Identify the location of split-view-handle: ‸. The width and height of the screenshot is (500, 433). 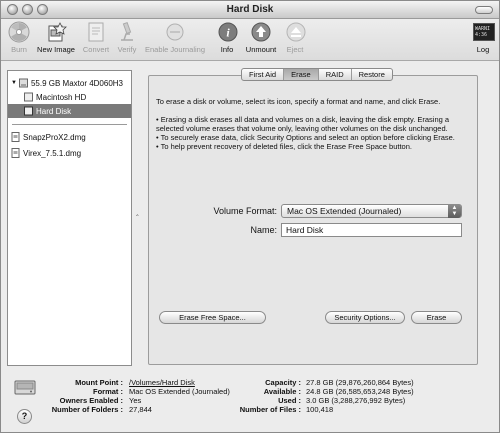
(137, 211).